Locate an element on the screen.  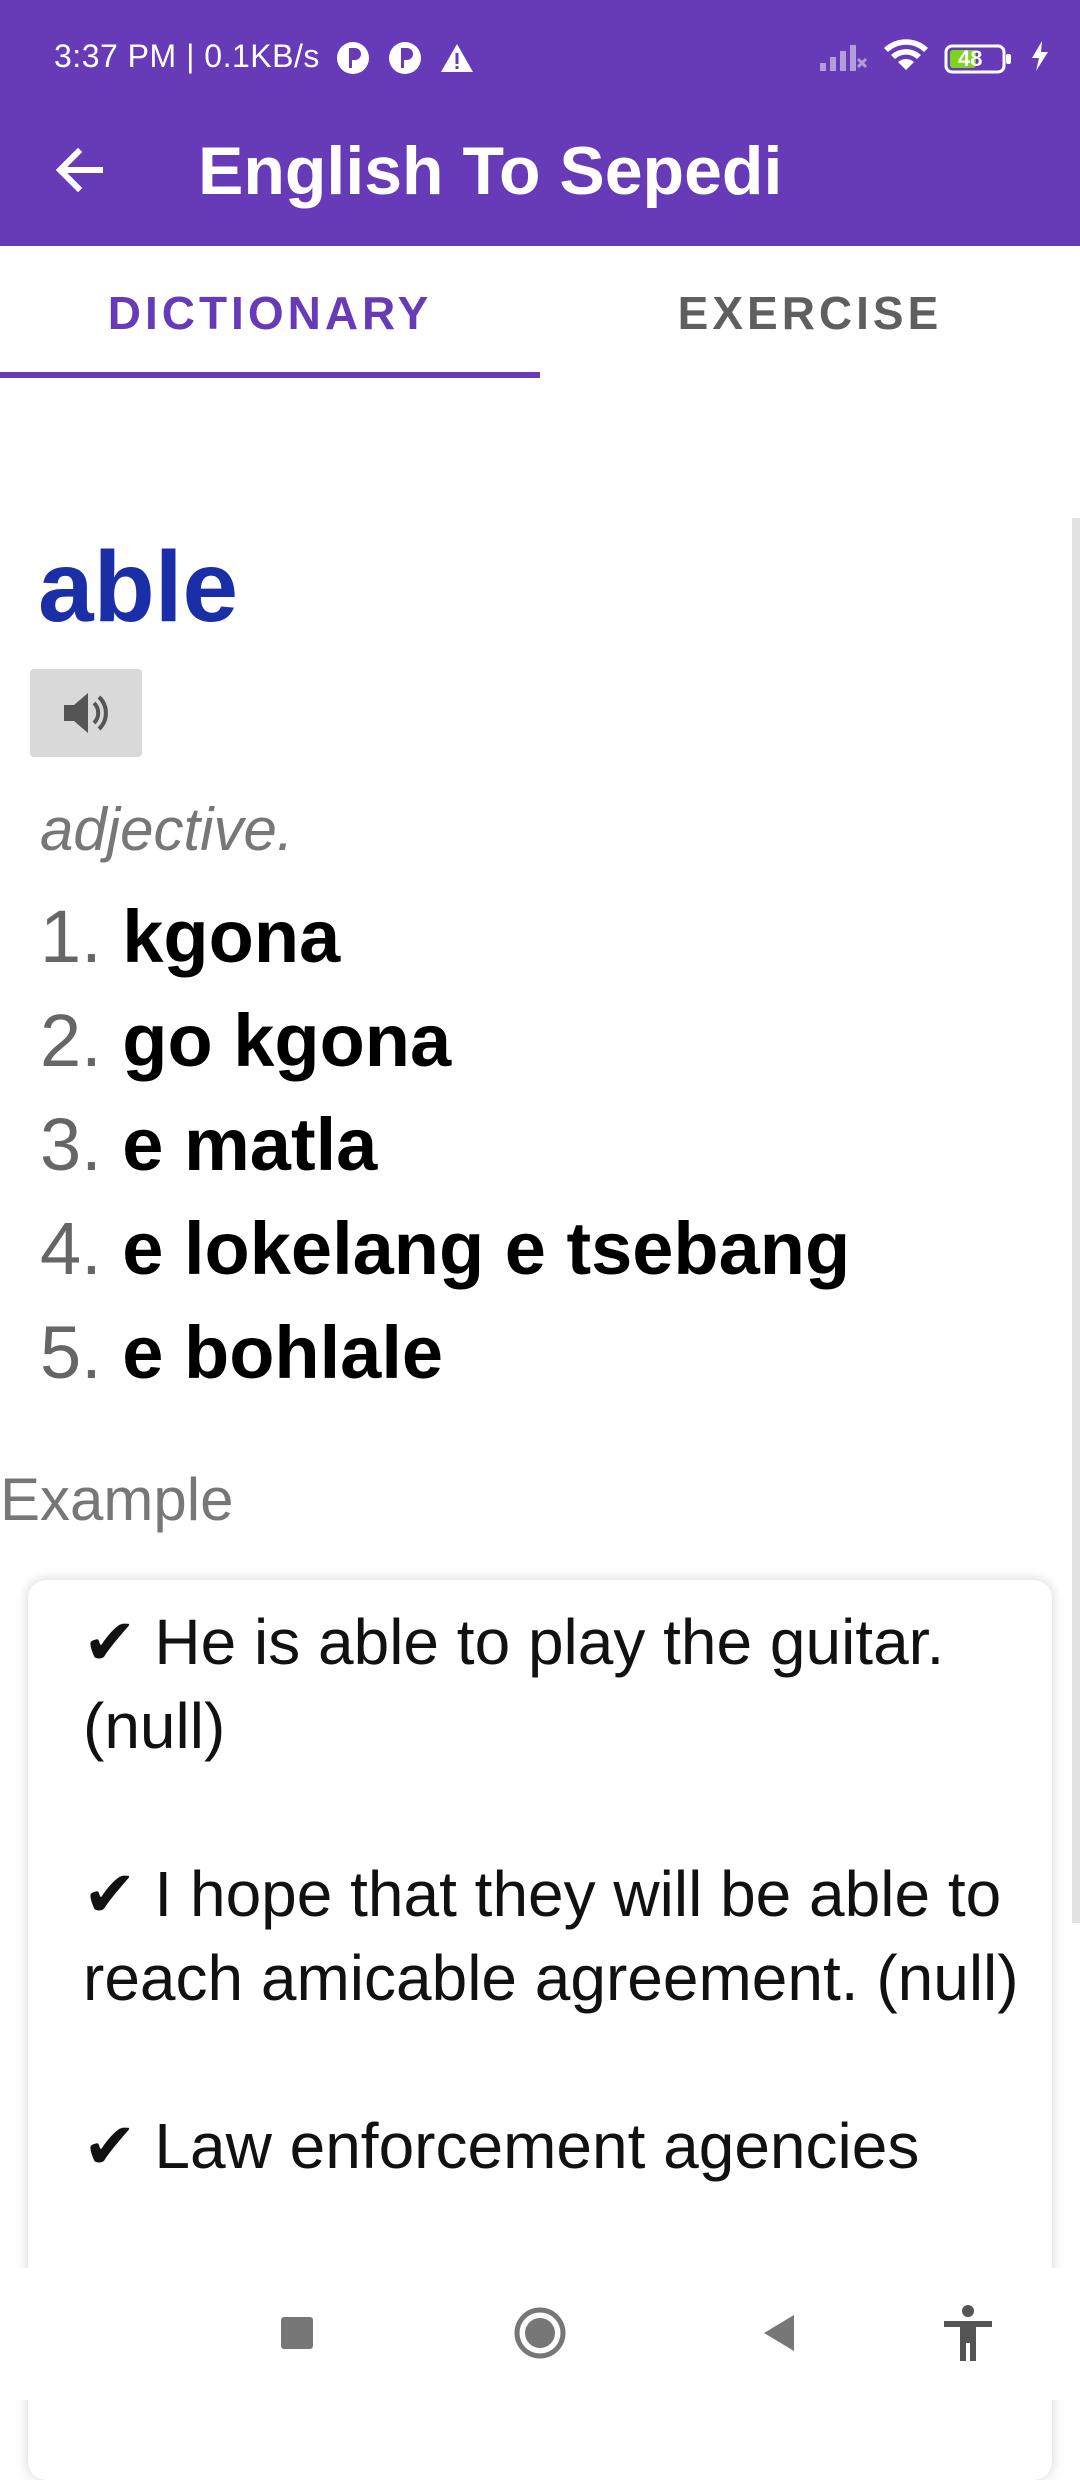
definition-number: 4. is located at coordinates (71, 1248).